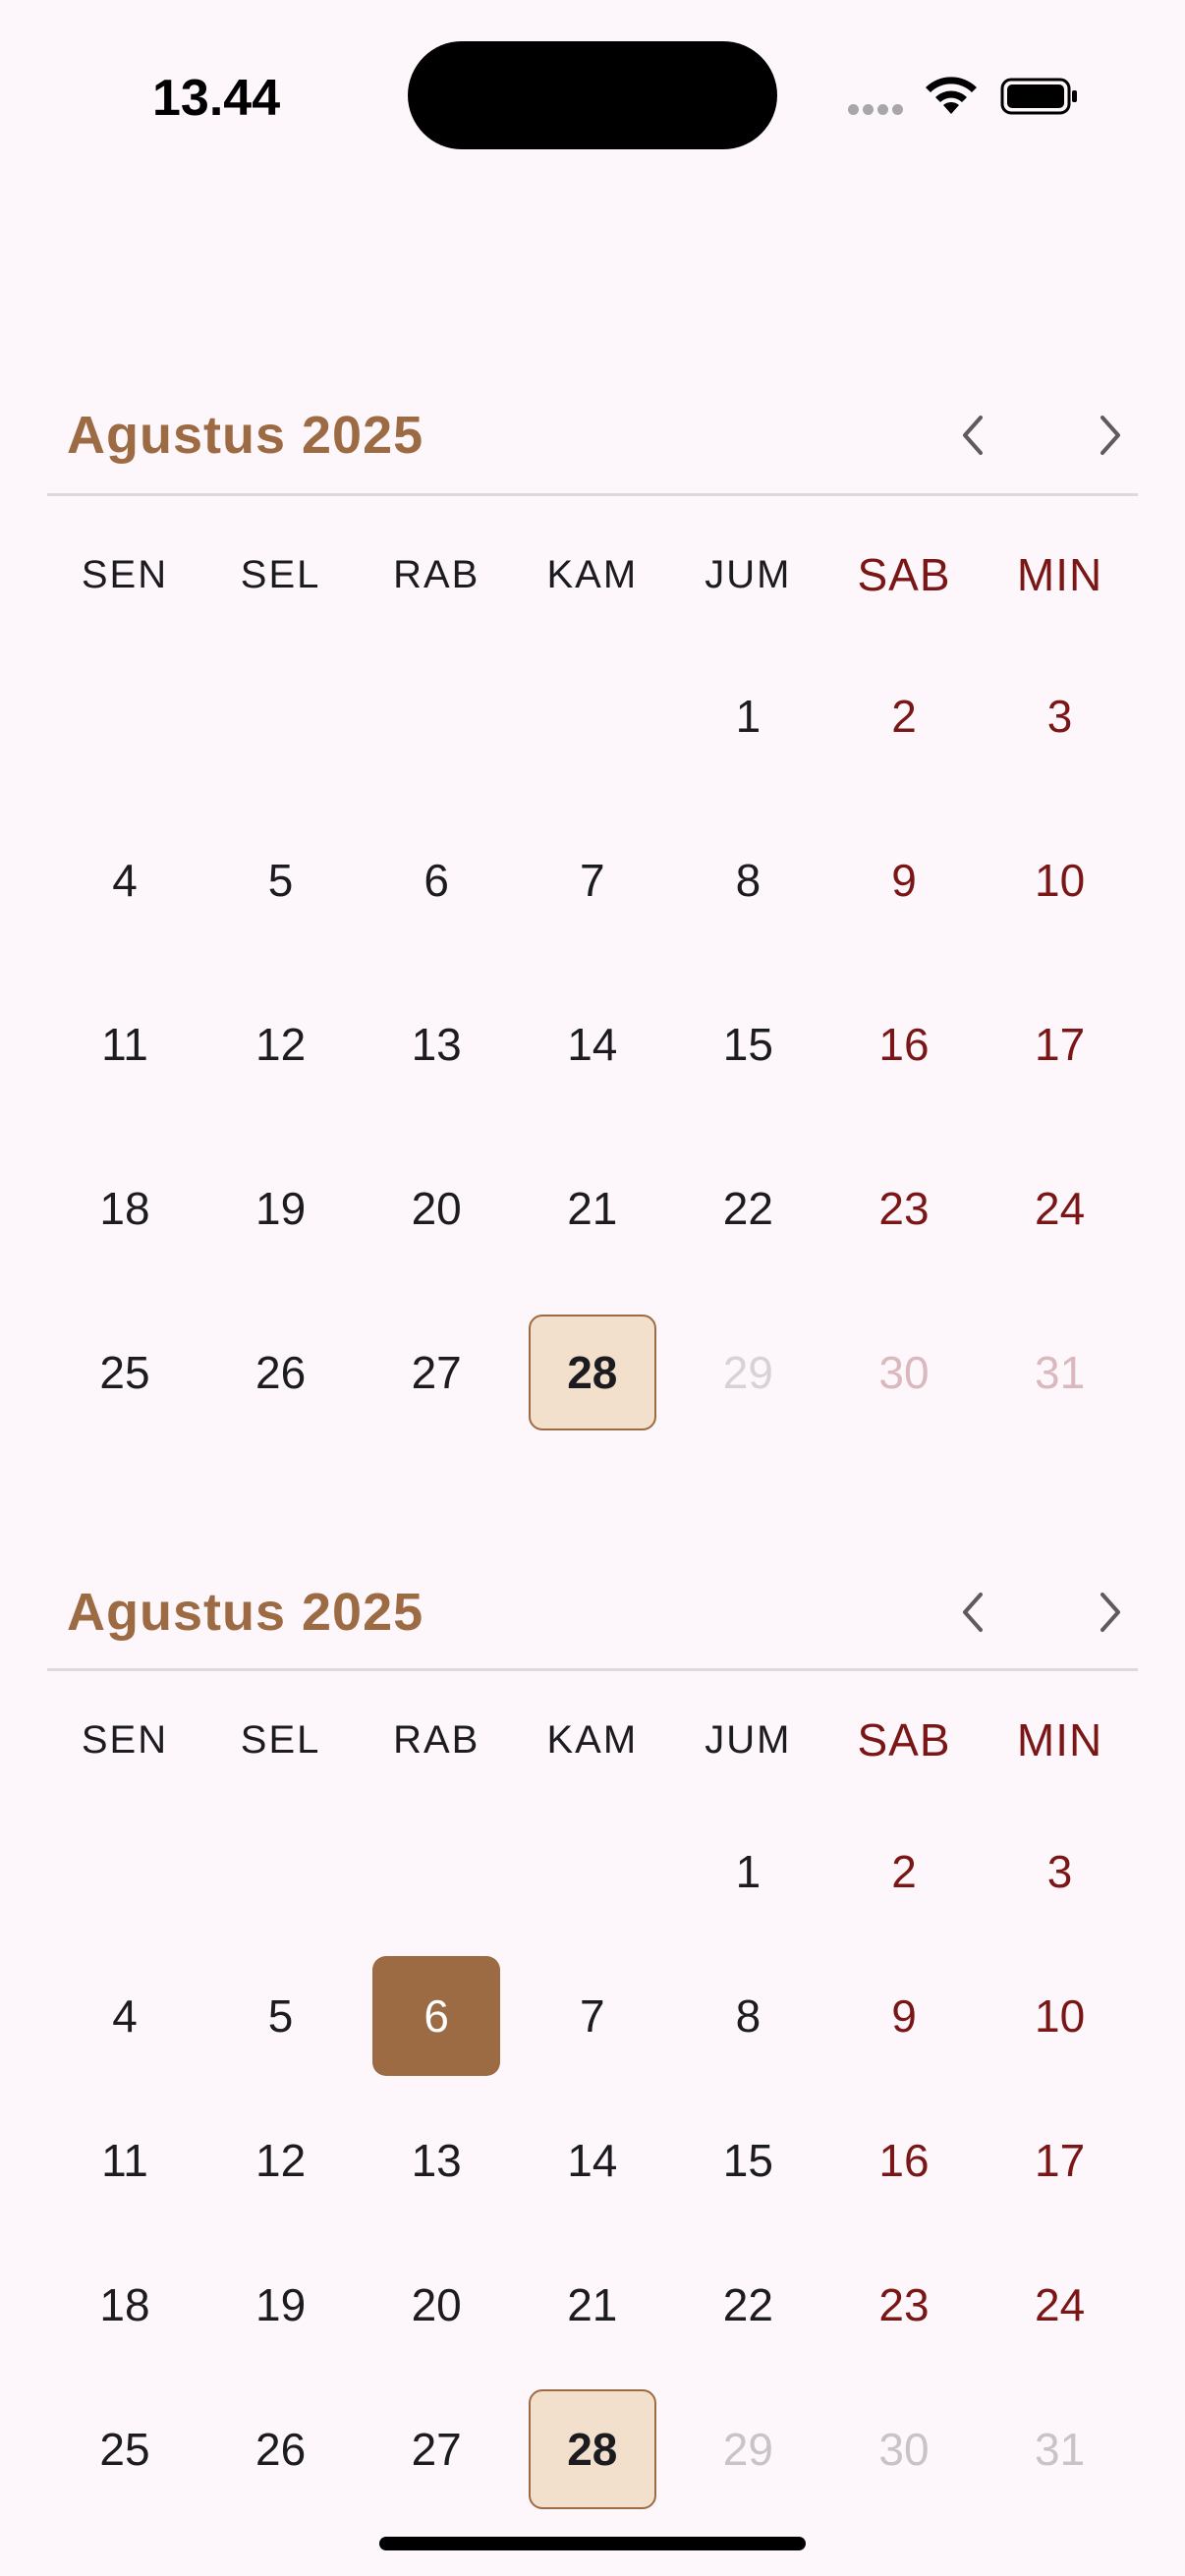  Describe the element at coordinates (904, 1739) in the screenshot. I see `weekday-label-sab: SAB` at that location.